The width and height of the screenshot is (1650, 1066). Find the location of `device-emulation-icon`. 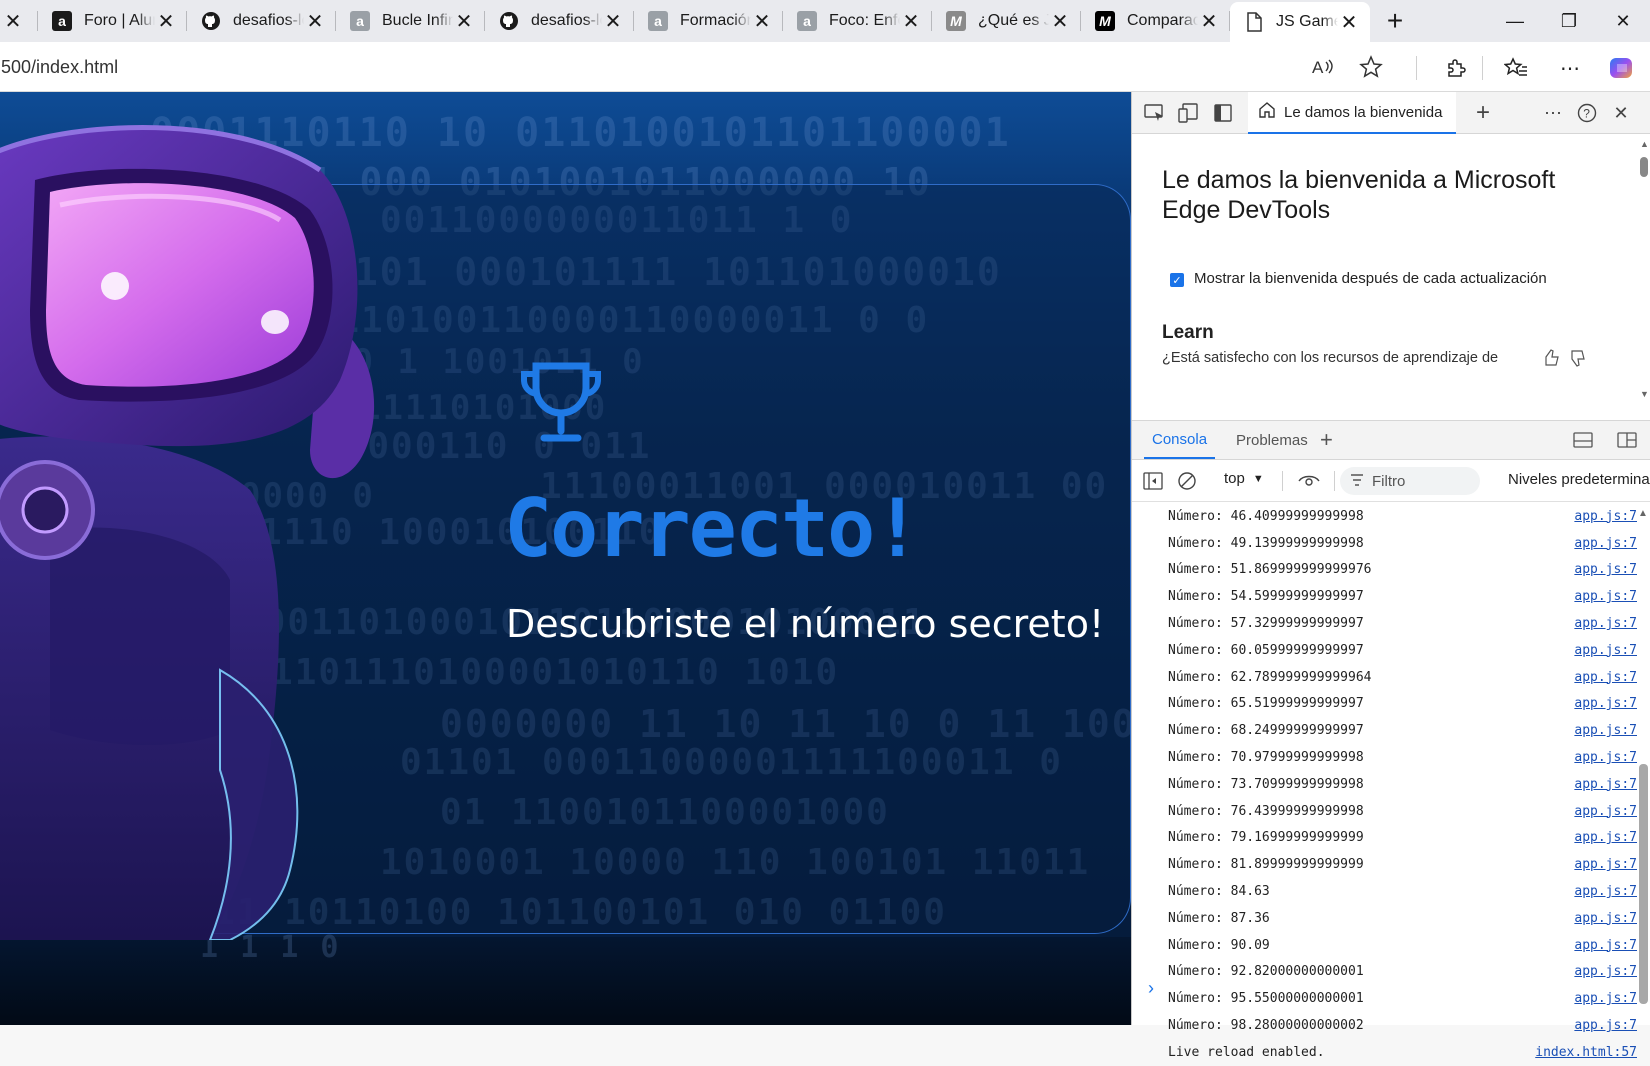

device-emulation-icon is located at coordinates (1189, 113).